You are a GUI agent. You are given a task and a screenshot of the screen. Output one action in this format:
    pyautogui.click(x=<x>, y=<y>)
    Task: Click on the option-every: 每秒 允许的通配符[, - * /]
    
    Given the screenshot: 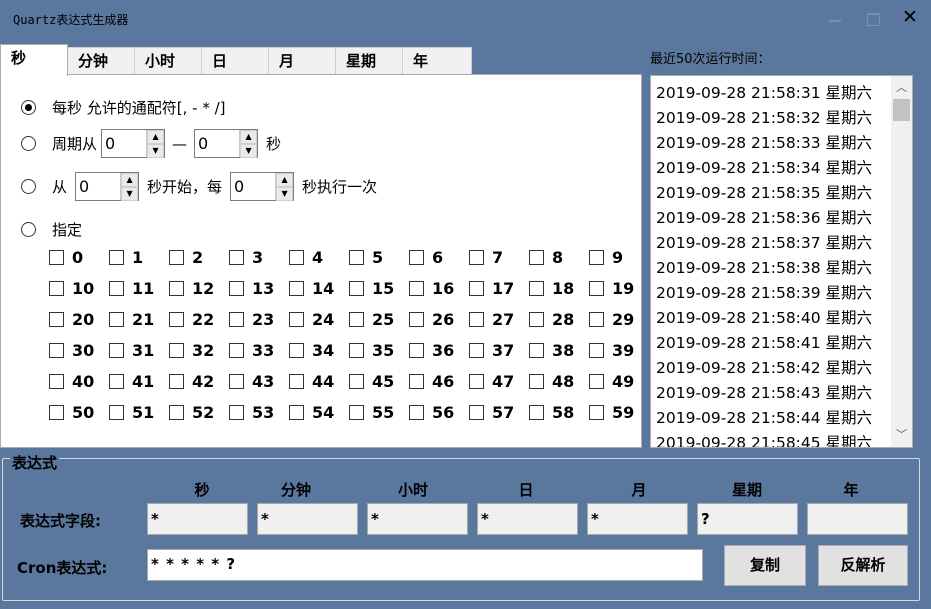 What is the action you would take?
    pyautogui.click(x=123, y=107)
    